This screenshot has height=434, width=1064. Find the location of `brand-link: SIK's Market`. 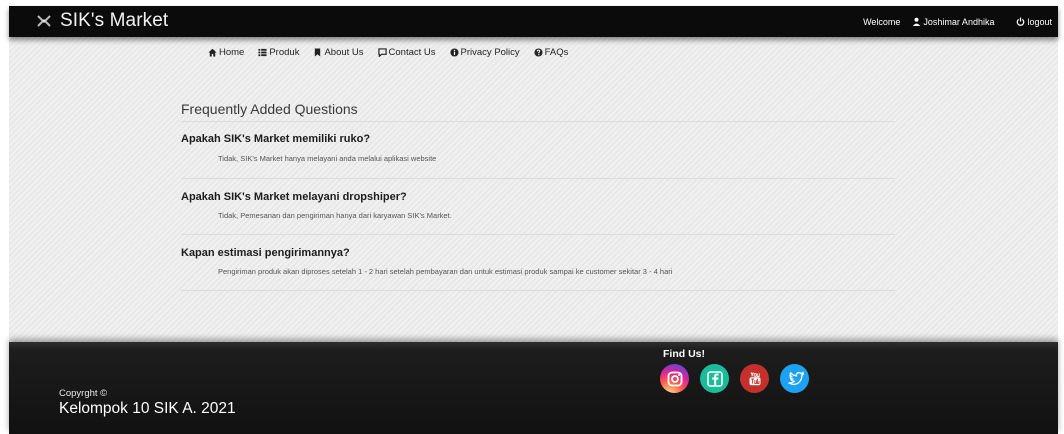

brand-link: SIK's Market is located at coordinates (102, 21).